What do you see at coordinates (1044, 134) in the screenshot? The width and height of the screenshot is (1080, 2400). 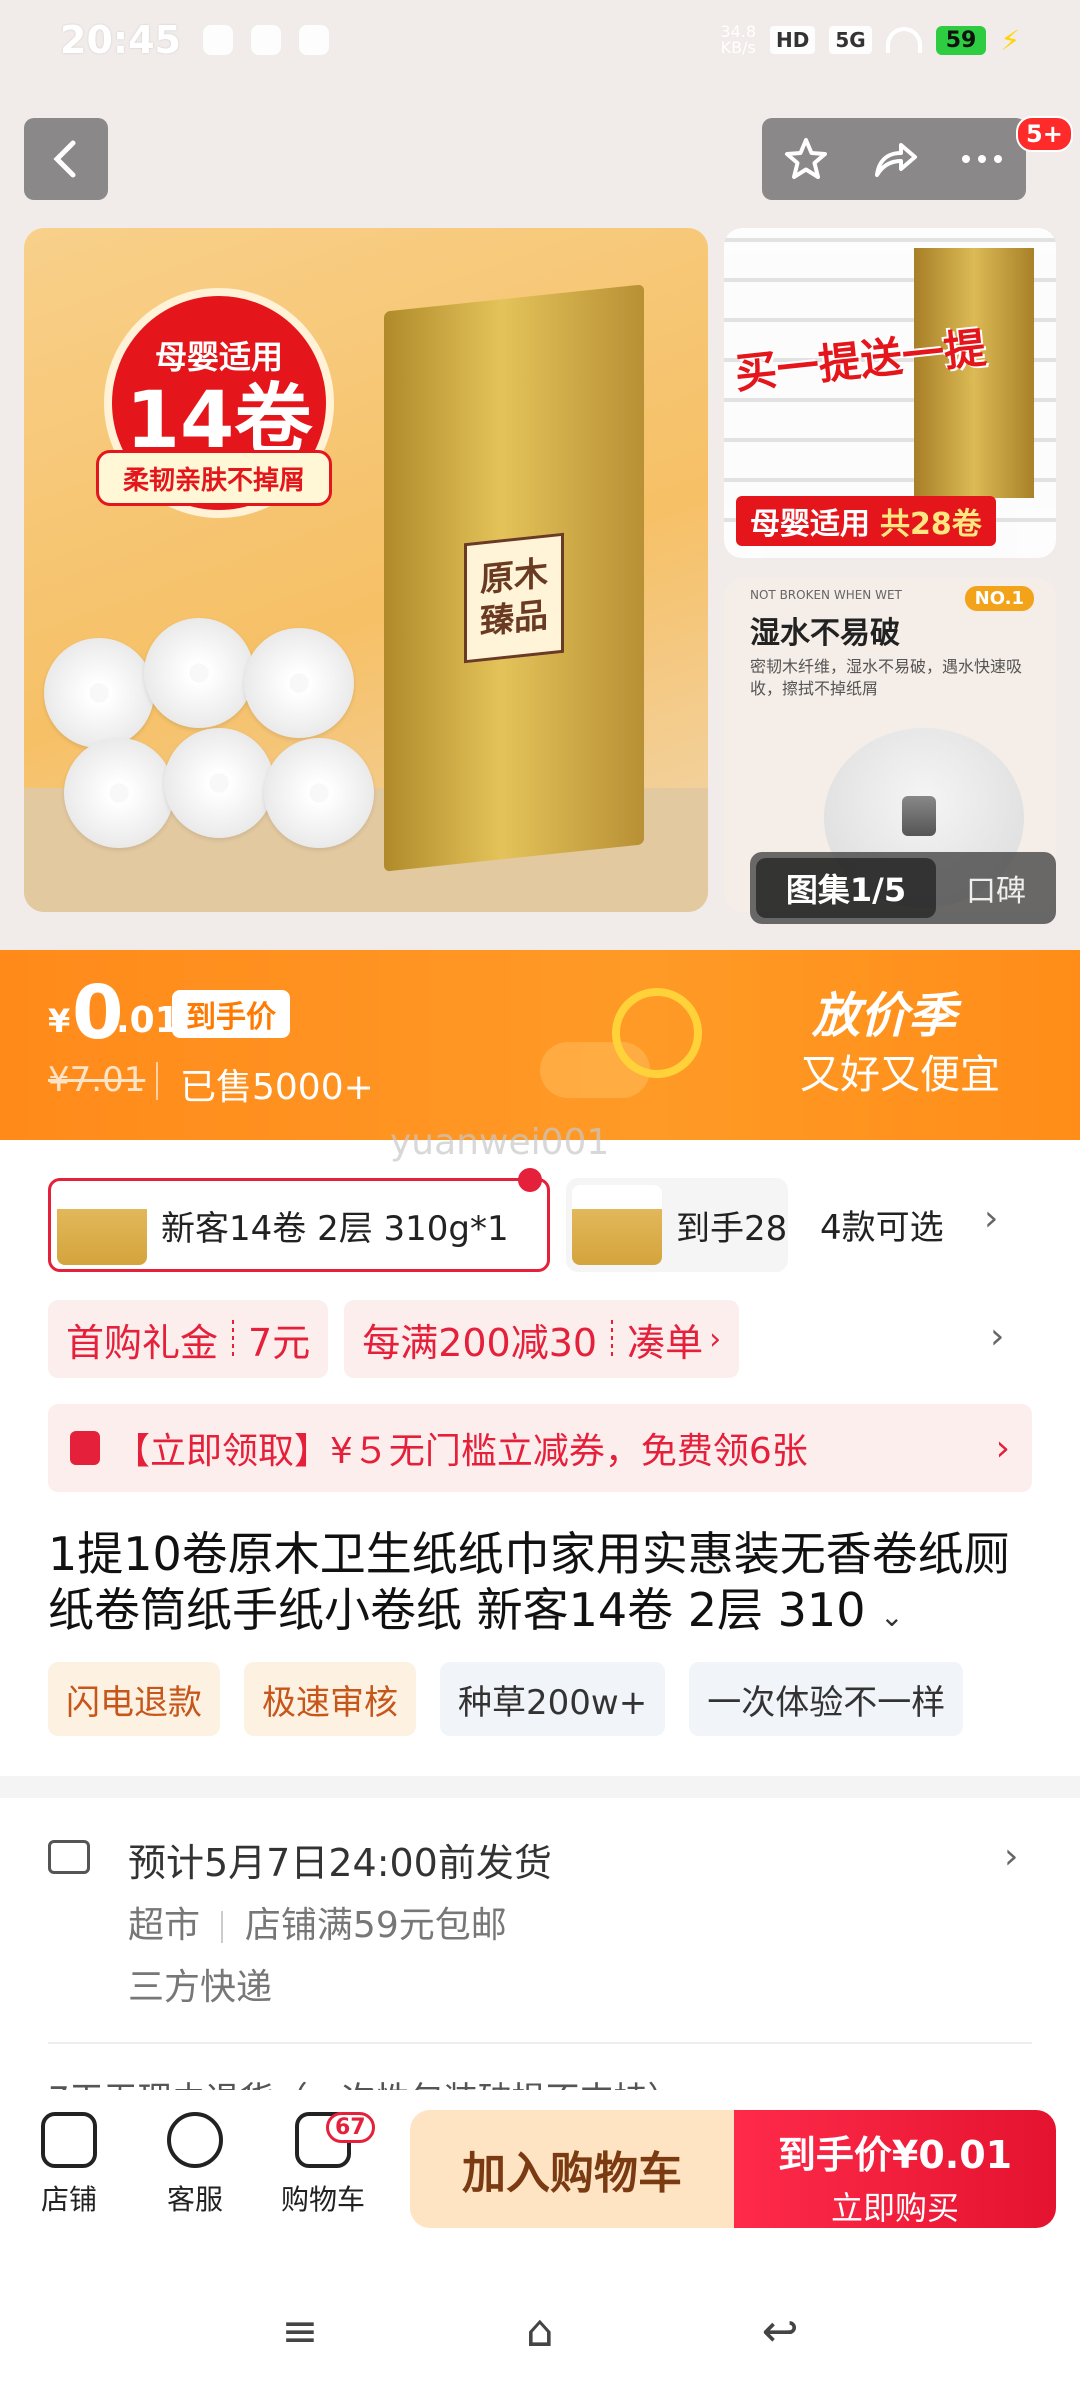 I see `more-badge: 5+` at bounding box center [1044, 134].